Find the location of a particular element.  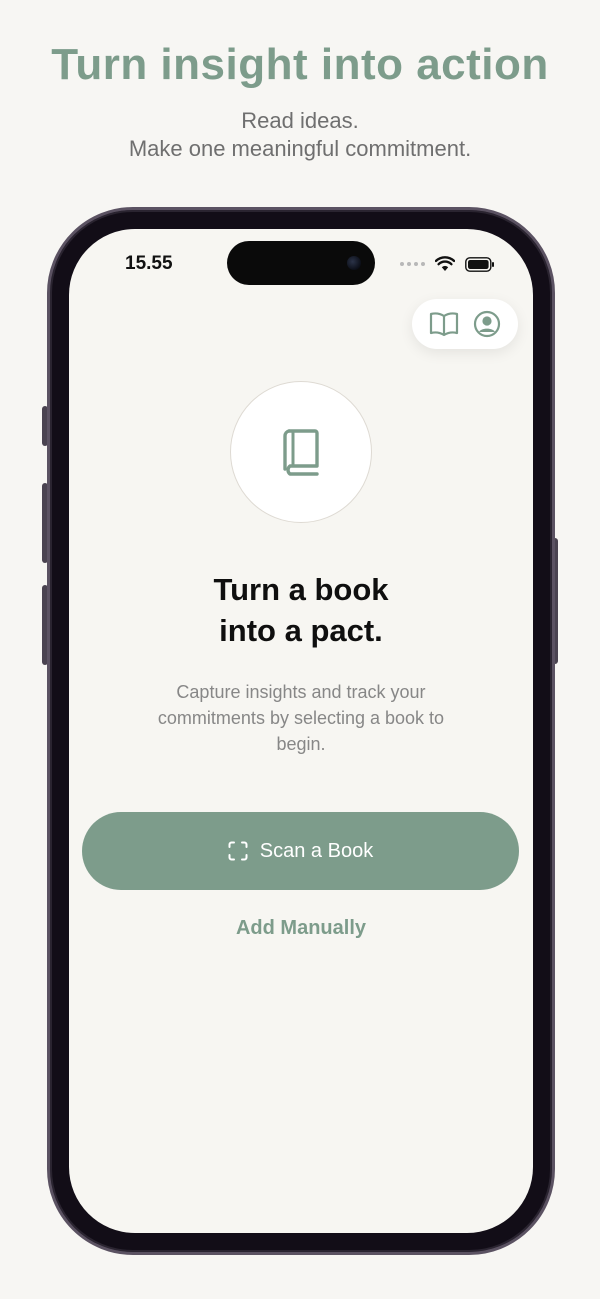

book-icon-circle is located at coordinates (301, 452).